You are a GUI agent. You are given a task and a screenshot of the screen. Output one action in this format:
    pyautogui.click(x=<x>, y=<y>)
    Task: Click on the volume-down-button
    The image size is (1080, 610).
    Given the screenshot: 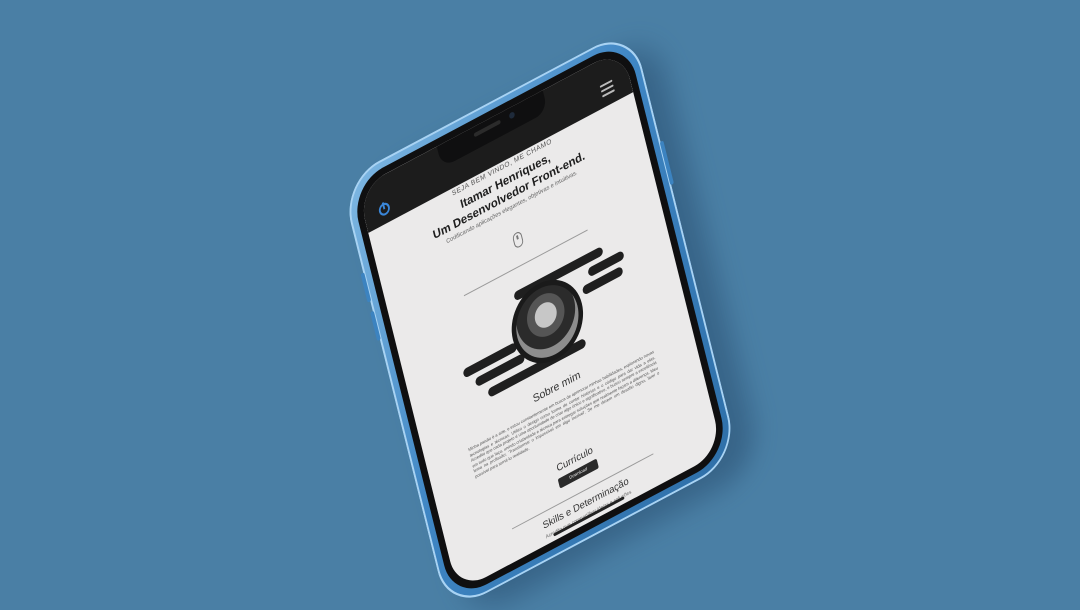 What is the action you would take?
    pyautogui.click(x=375, y=326)
    